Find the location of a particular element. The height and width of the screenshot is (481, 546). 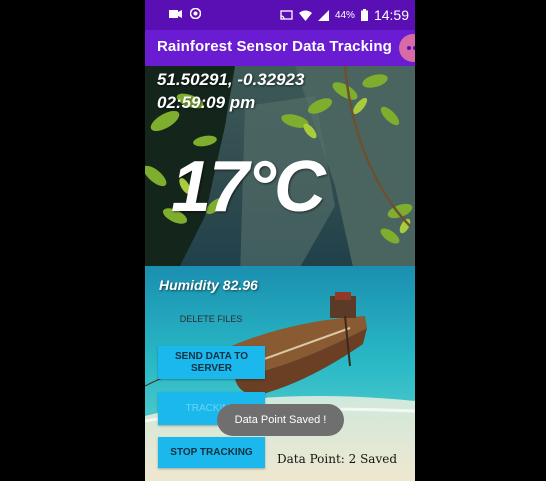

clock: 14:59 is located at coordinates (391, 15).